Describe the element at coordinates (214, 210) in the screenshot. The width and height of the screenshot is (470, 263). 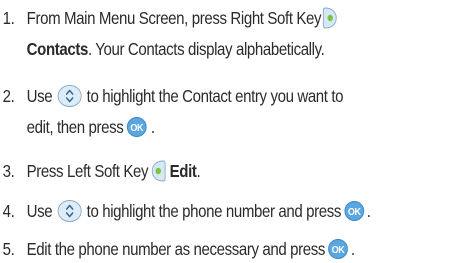
I see `step-text: to highlight the phone number and press` at that location.